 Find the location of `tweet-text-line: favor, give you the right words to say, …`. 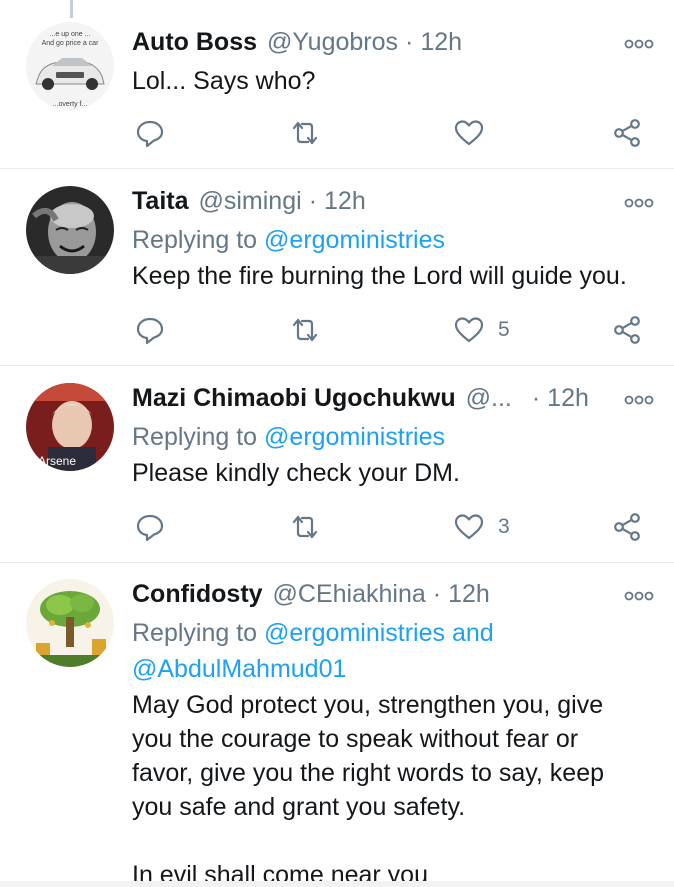

tweet-text-line: favor, give you the right words to say, … is located at coordinates (368, 773).